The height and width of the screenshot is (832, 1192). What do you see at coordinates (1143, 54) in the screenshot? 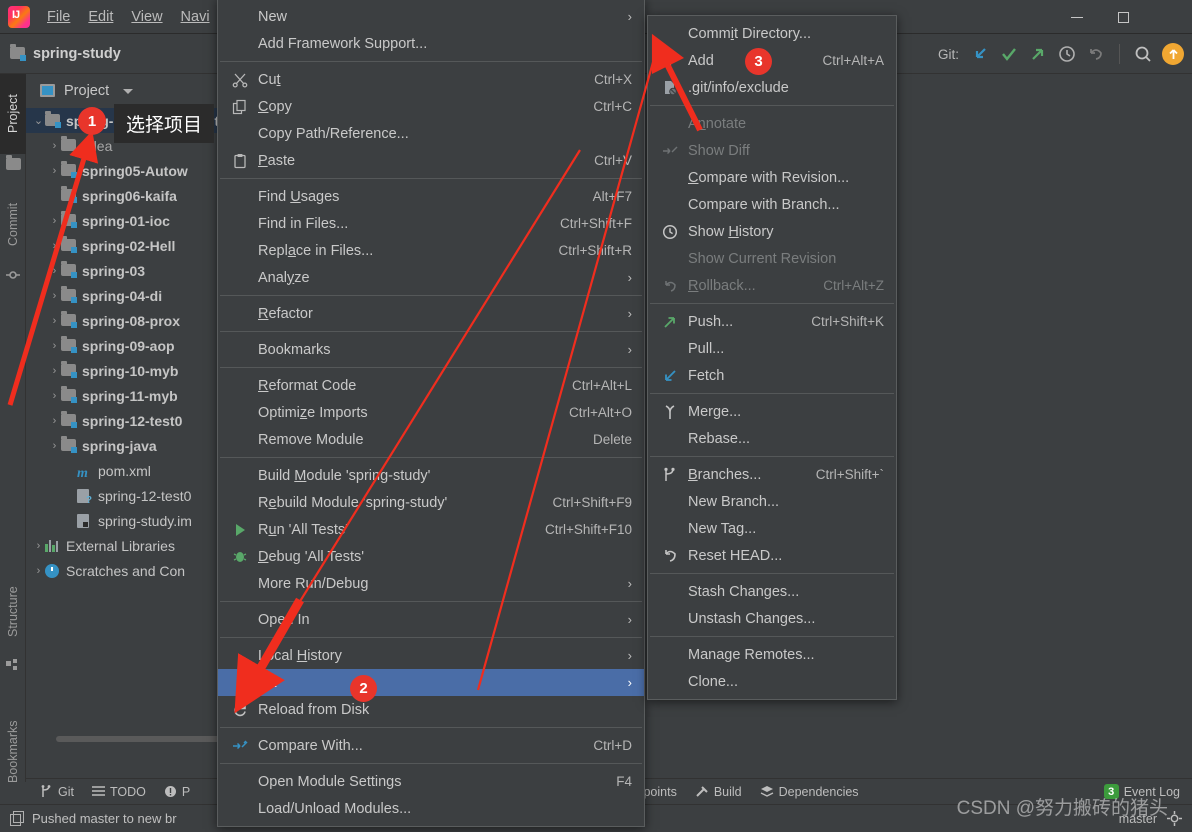
I see `search-icon` at bounding box center [1143, 54].